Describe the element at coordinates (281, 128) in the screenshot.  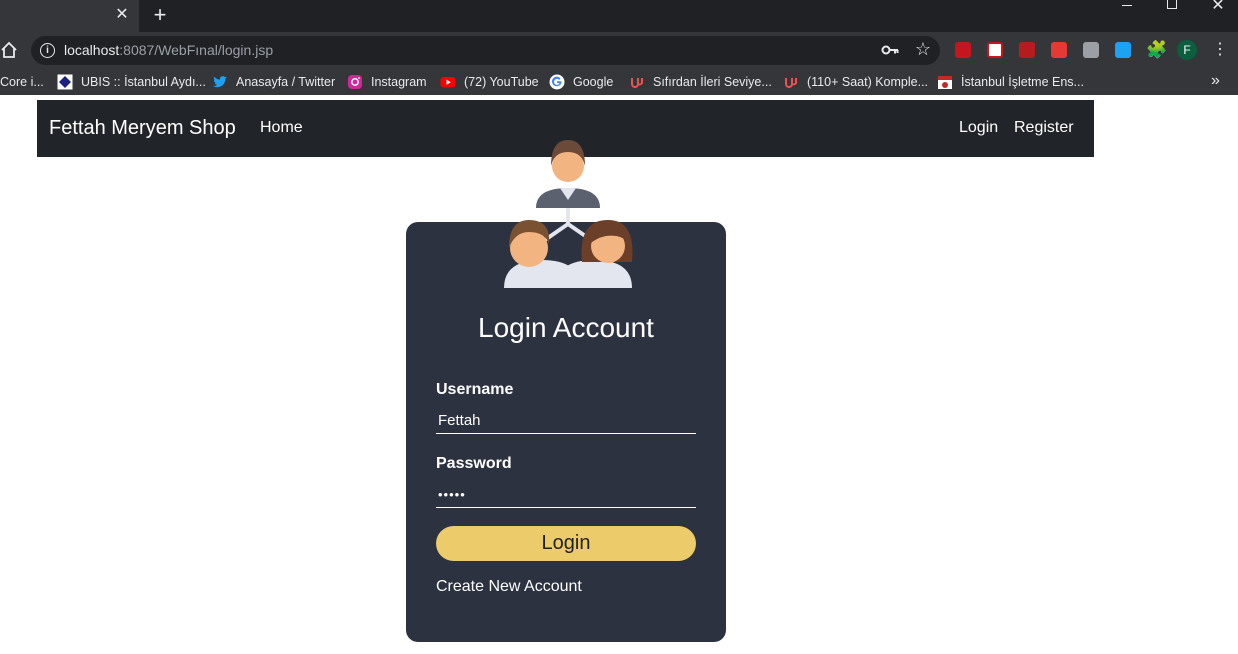
I see `nav-home-link: Home` at that location.